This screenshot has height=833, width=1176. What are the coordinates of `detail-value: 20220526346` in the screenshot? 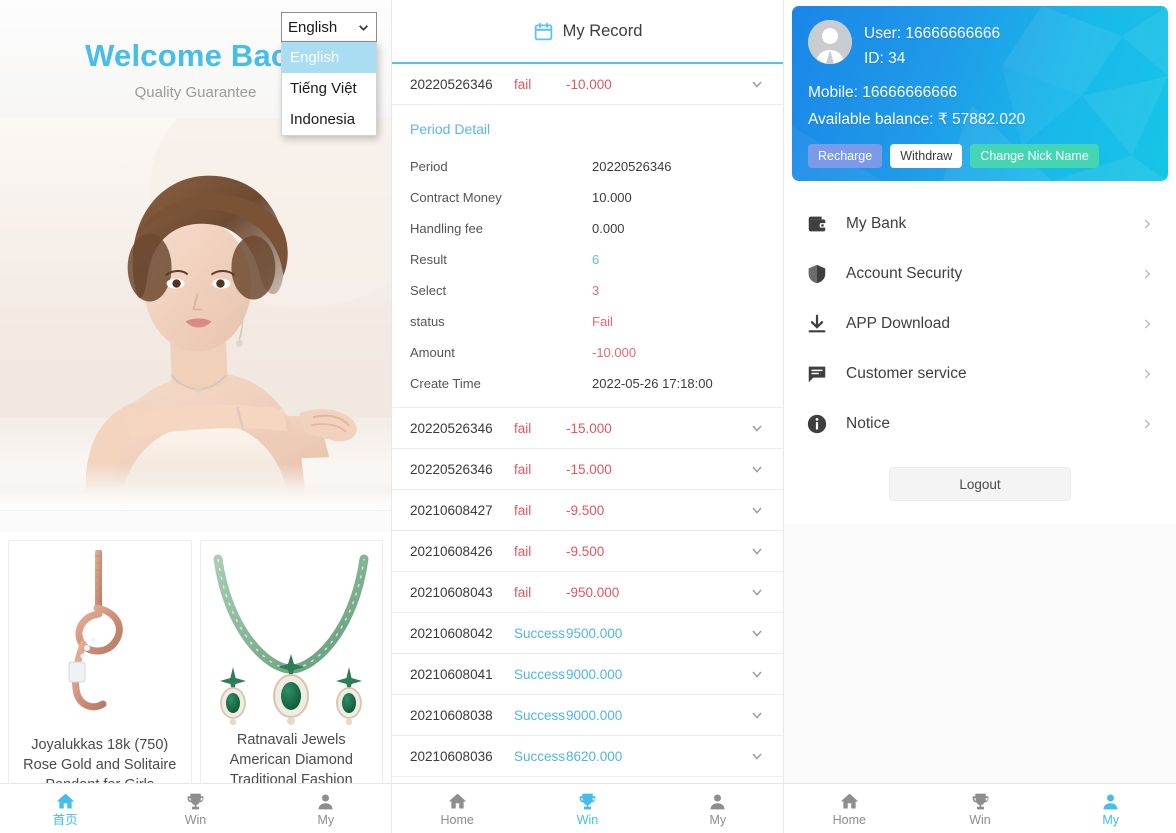 It's located at (632, 166).